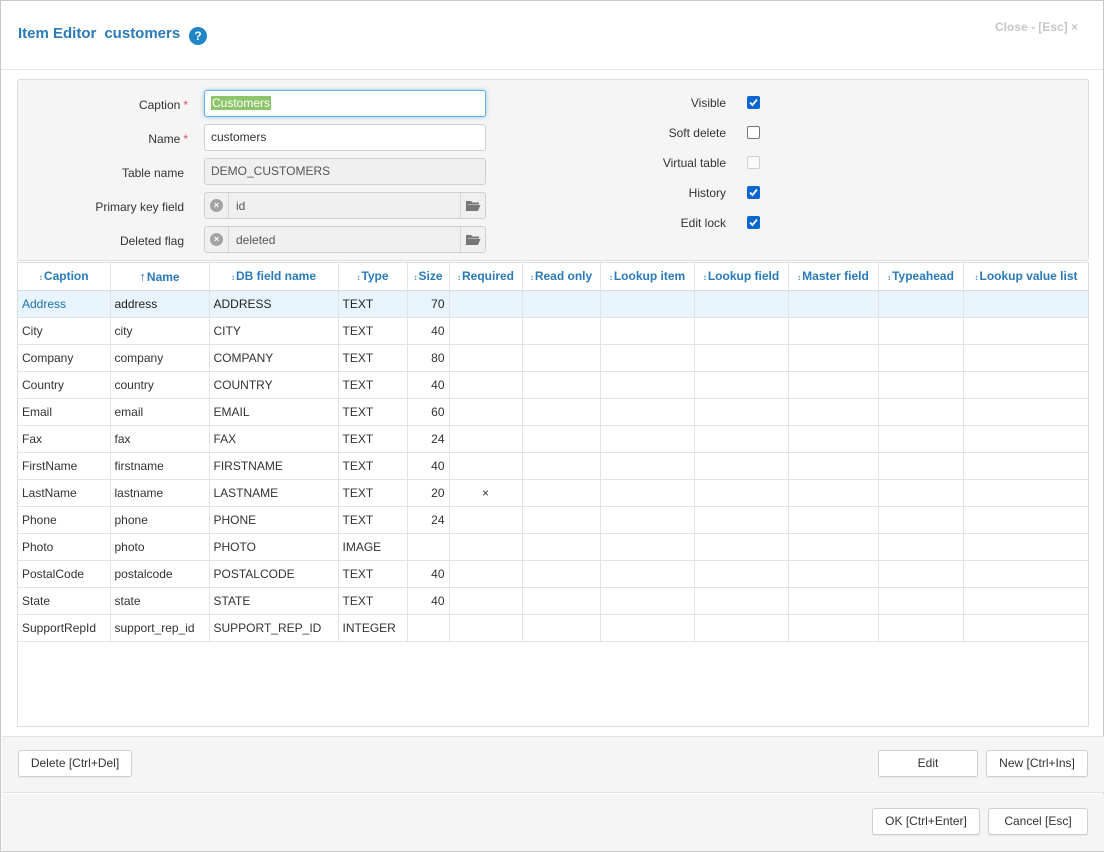  Describe the element at coordinates (217, 239) in the screenshot. I see `clear-deleted-flag-button: ×` at that location.